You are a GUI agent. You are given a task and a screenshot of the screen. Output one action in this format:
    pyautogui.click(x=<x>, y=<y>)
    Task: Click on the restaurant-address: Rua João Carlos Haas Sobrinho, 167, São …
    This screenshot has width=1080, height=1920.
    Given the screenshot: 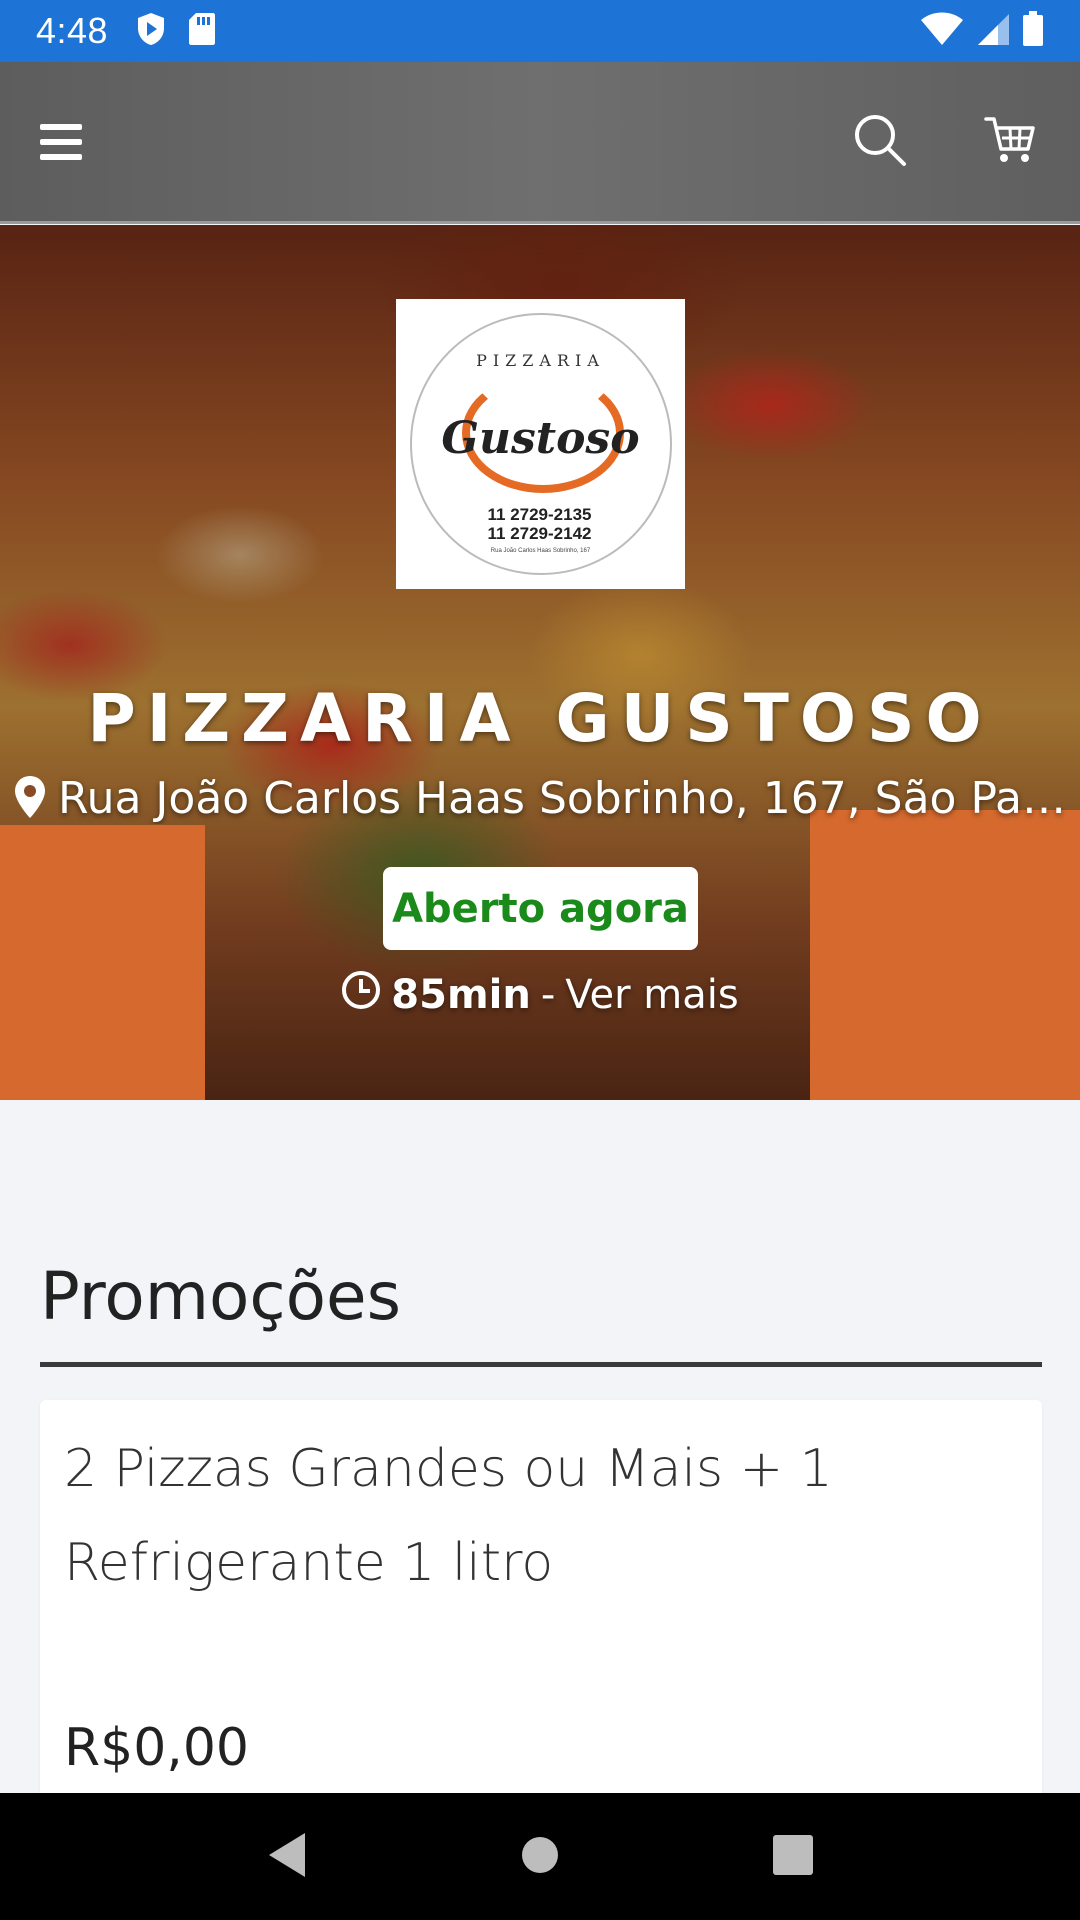 What is the action you would take?
    pyautogui.click(x=566, y=798)
    